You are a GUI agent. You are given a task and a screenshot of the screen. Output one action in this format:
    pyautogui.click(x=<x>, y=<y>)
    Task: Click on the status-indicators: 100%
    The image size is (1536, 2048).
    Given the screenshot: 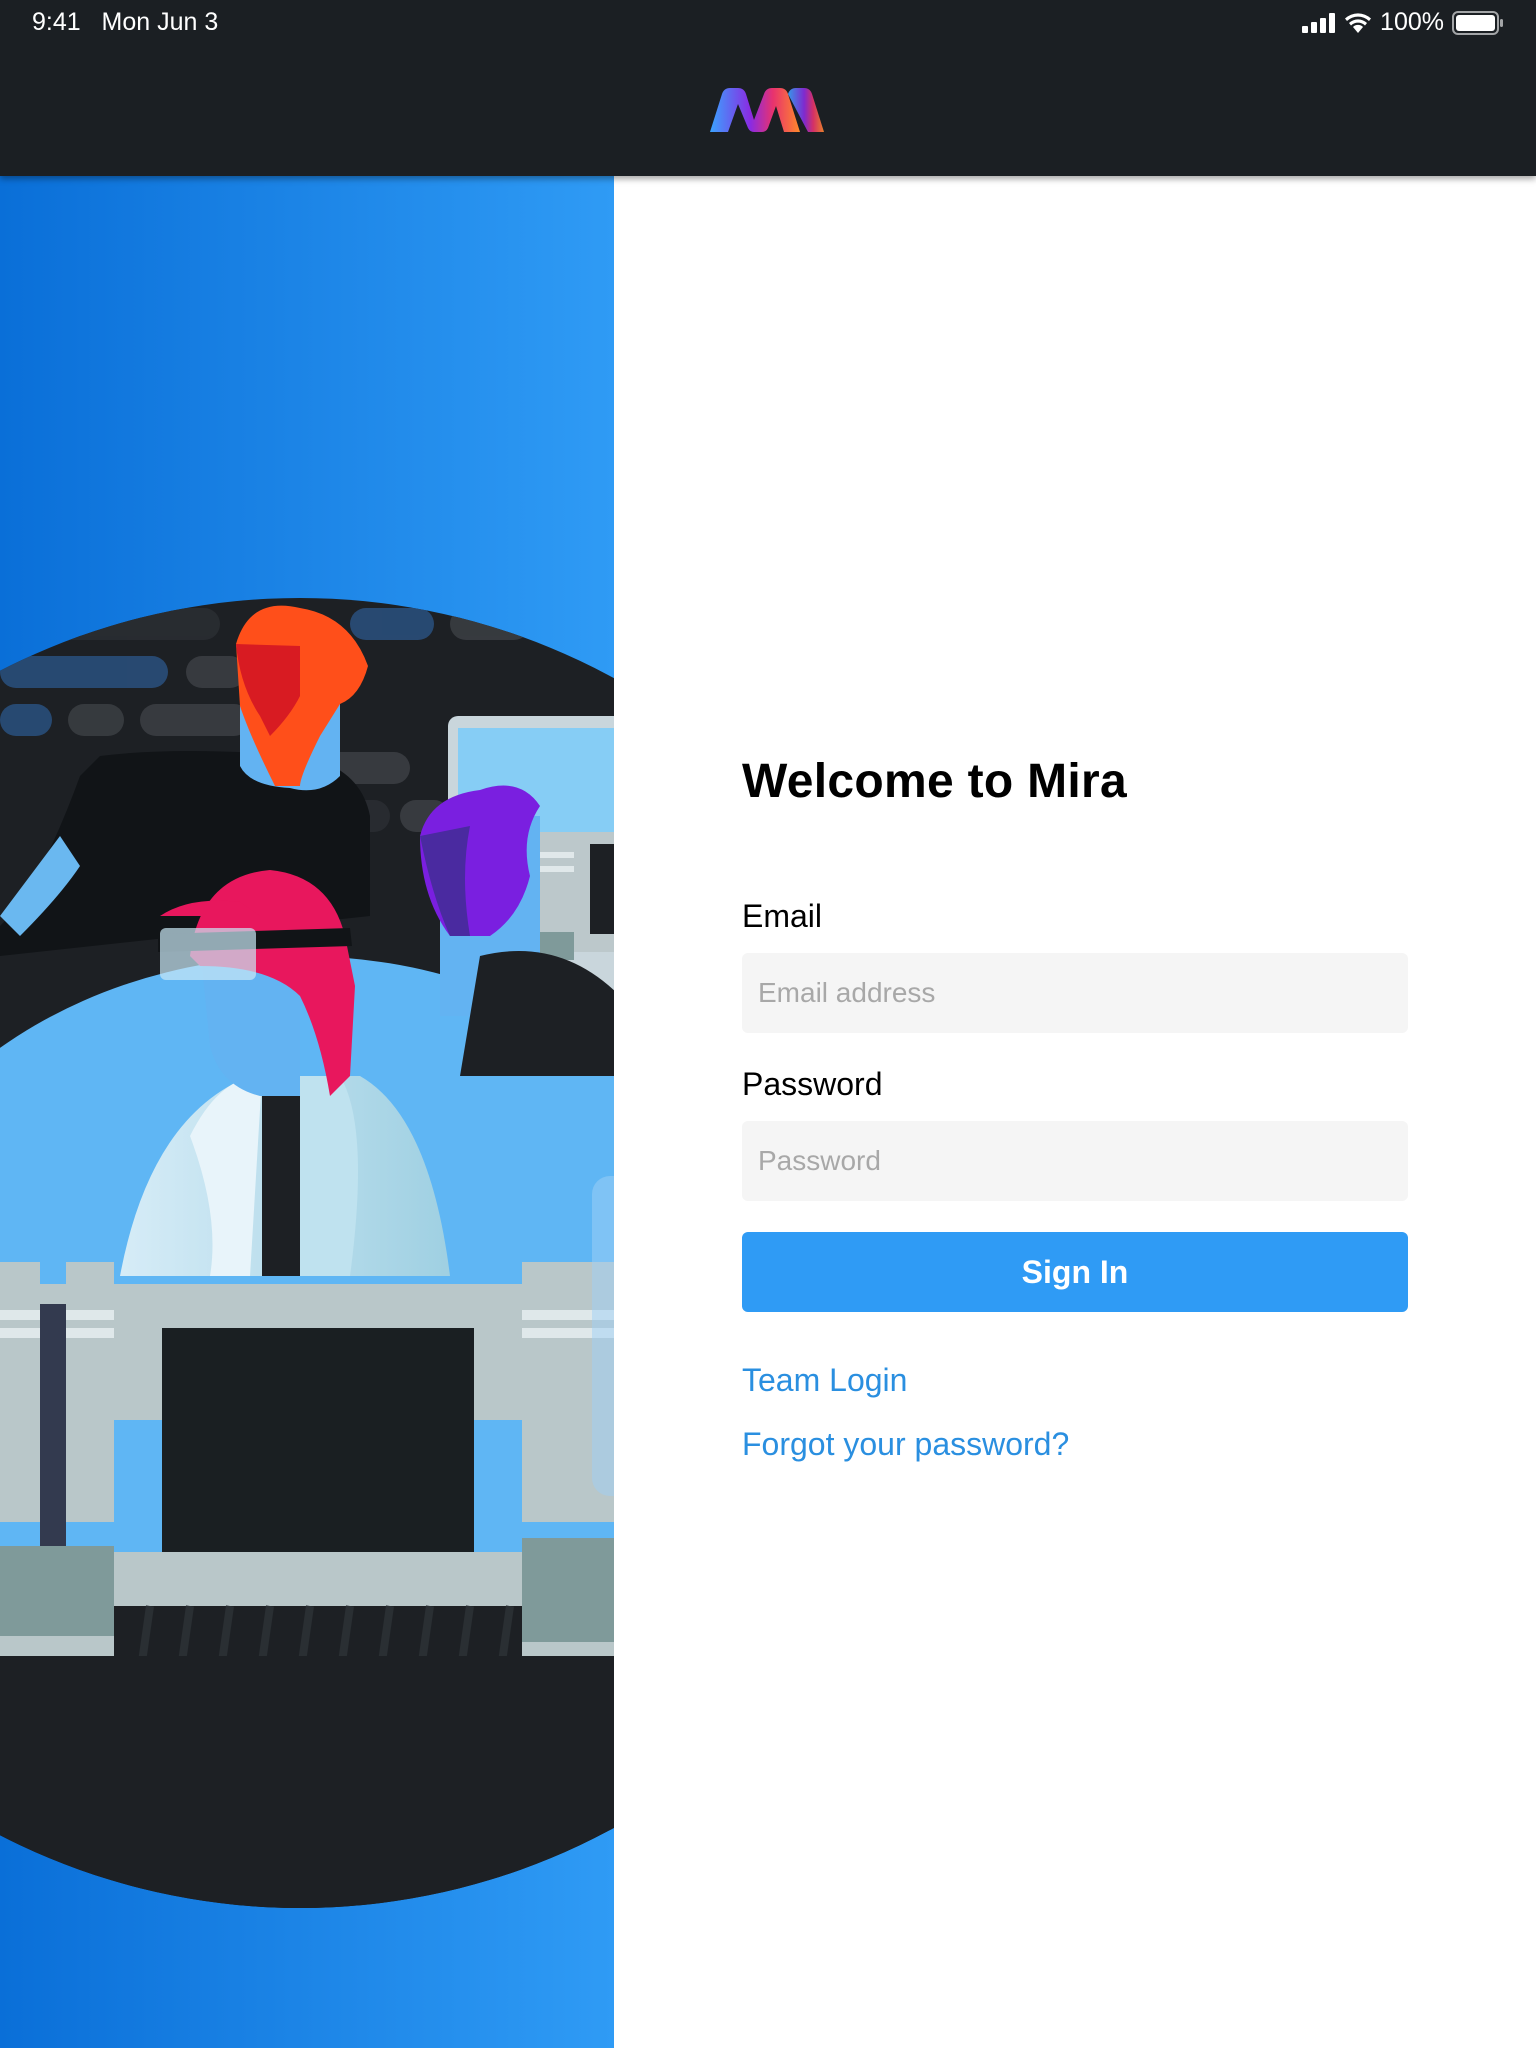 What is the action you would take?
    pyautogui.click(x=1403, y=22)
    